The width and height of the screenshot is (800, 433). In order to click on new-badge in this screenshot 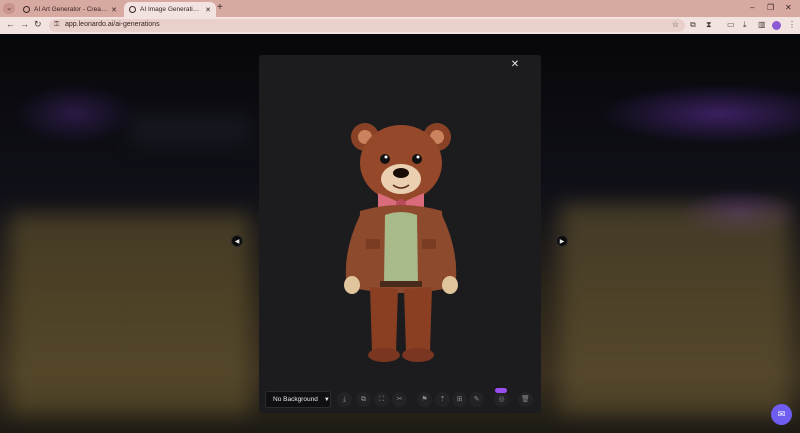, I will do `click(501, 390)`.